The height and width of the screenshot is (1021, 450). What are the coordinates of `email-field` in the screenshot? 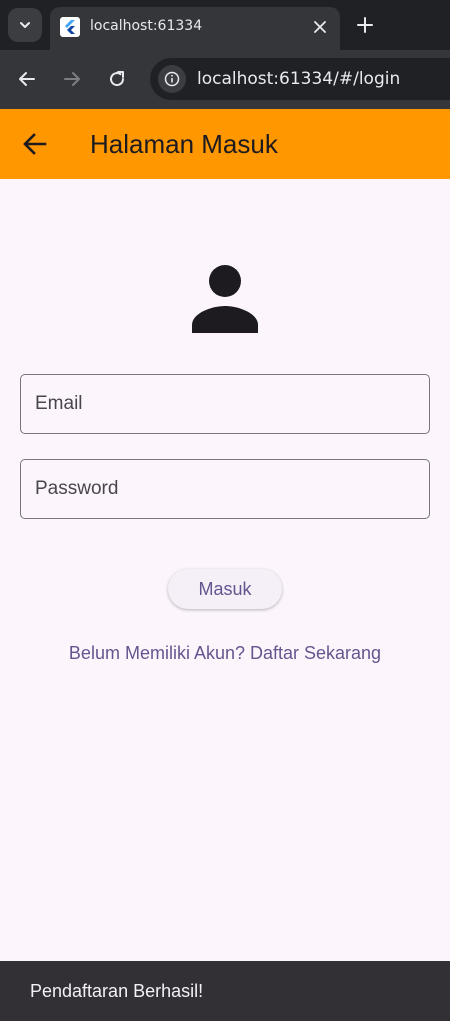 It's located at (225, 404).